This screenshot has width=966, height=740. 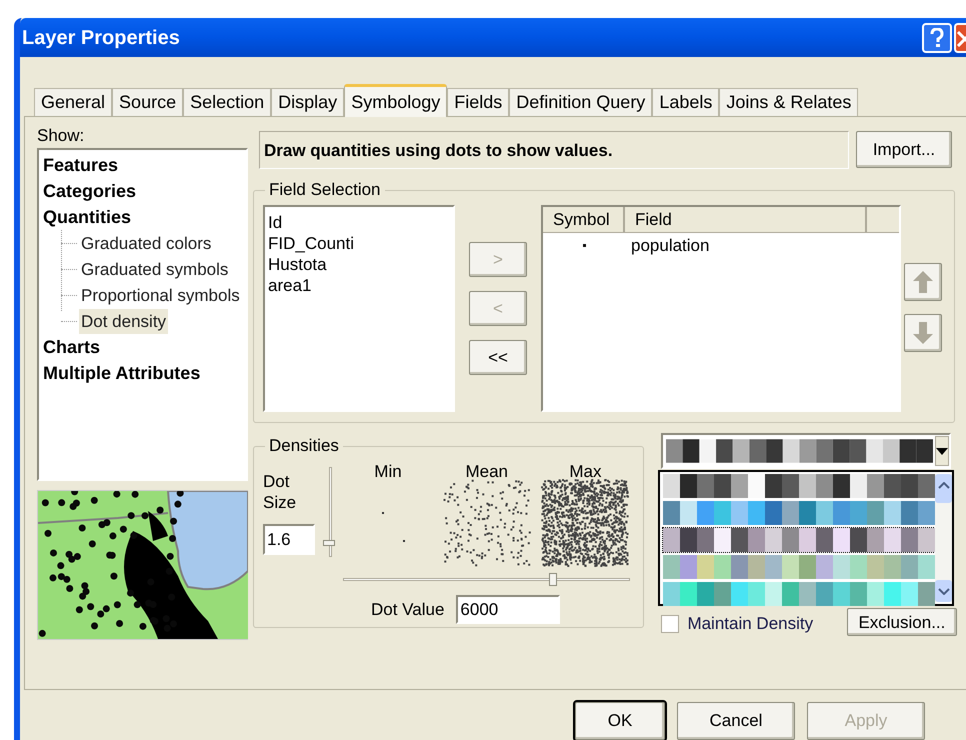 What do you see at coordinates (154, 269) in the screenshot?
I see `tree-item: Graduated symbols` at bounding box center [154, 269].